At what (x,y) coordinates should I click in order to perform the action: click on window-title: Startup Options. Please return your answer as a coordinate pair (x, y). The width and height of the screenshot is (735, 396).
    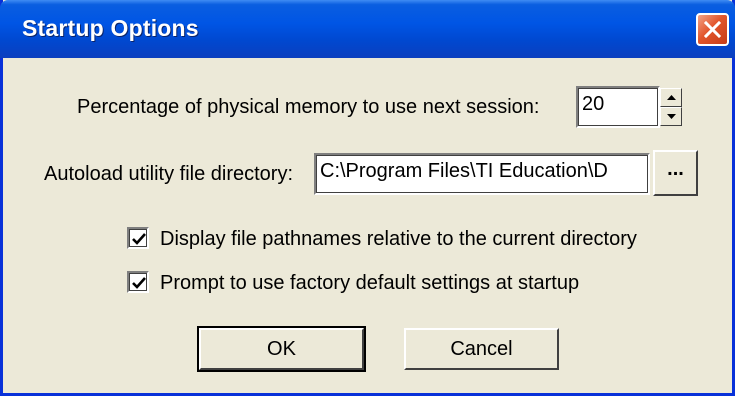
    Looking at the image, I should click on (110, 28).